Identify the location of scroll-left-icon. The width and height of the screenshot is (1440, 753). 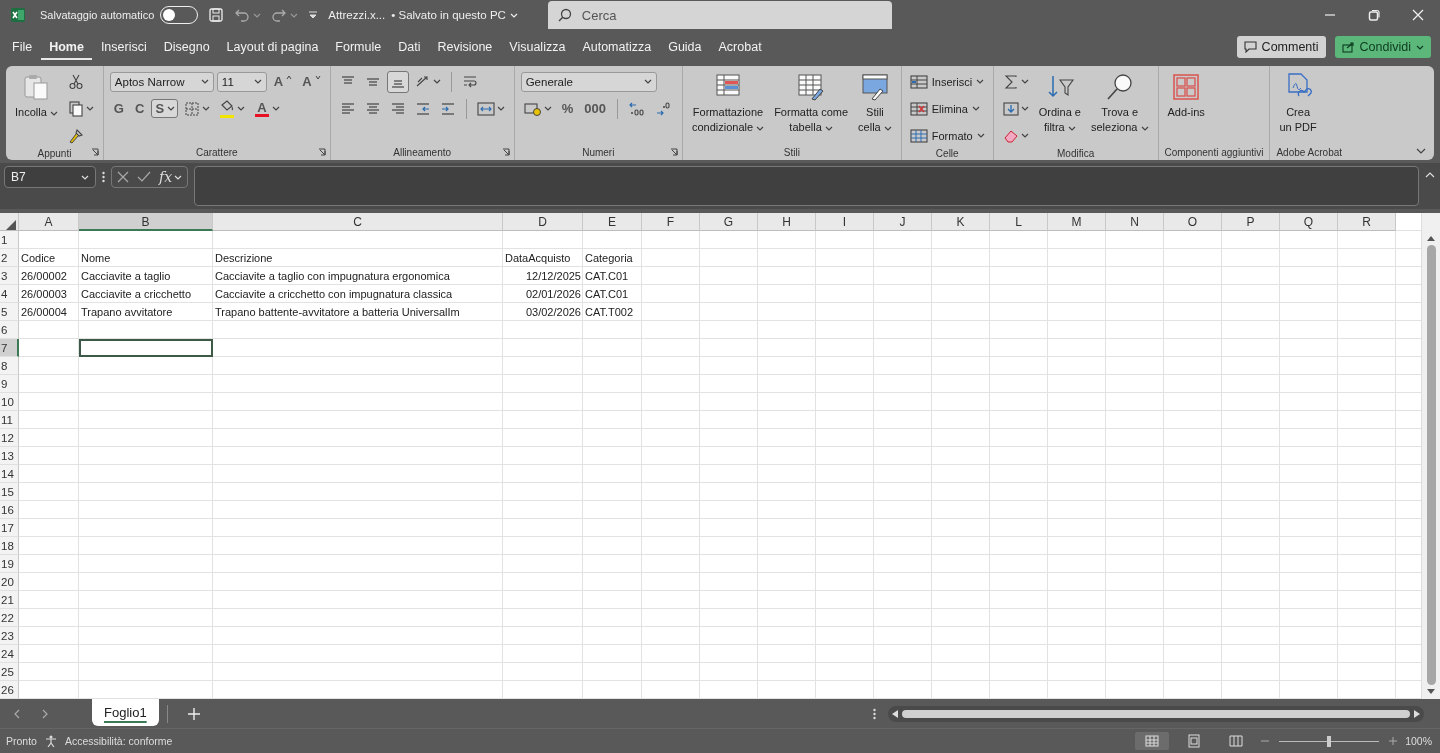
(895, 713).